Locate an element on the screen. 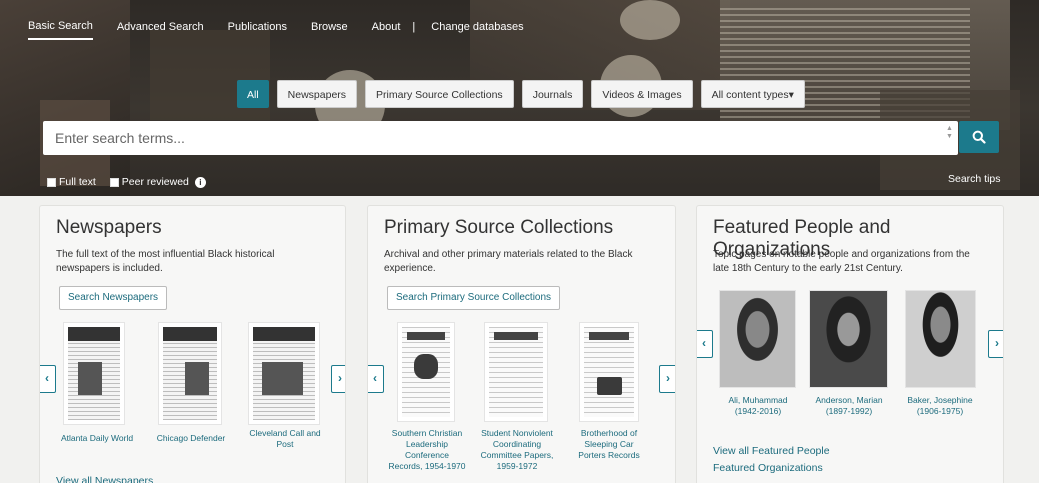 This screenshot has height=483, width=1039. newspaper-caption: Cleveland Call and Post is located at coordinates (285, 439).